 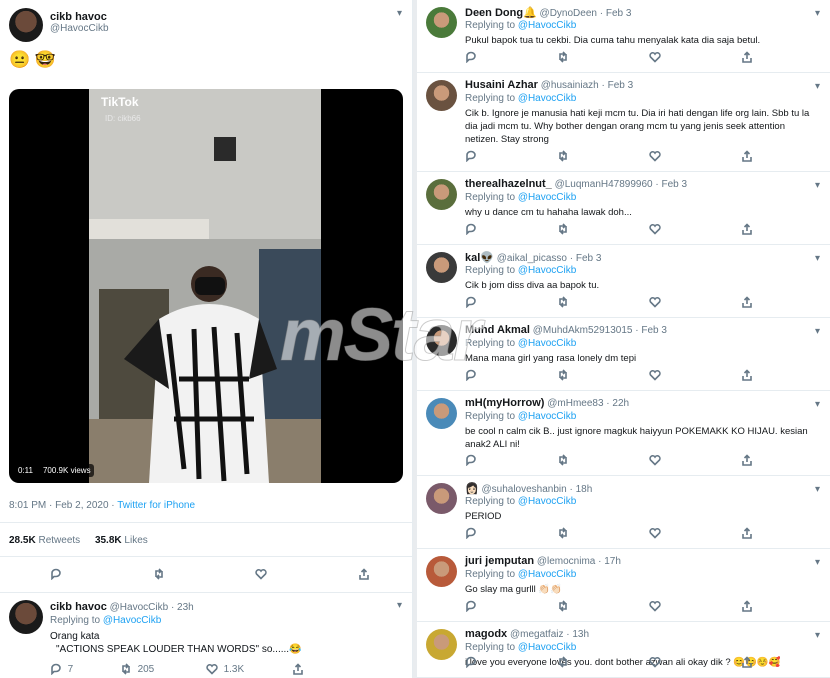 What do you see at coordinates (85, 669) in the screenshot?
I see `reply-button: 7` at bounding box center [85, 669].